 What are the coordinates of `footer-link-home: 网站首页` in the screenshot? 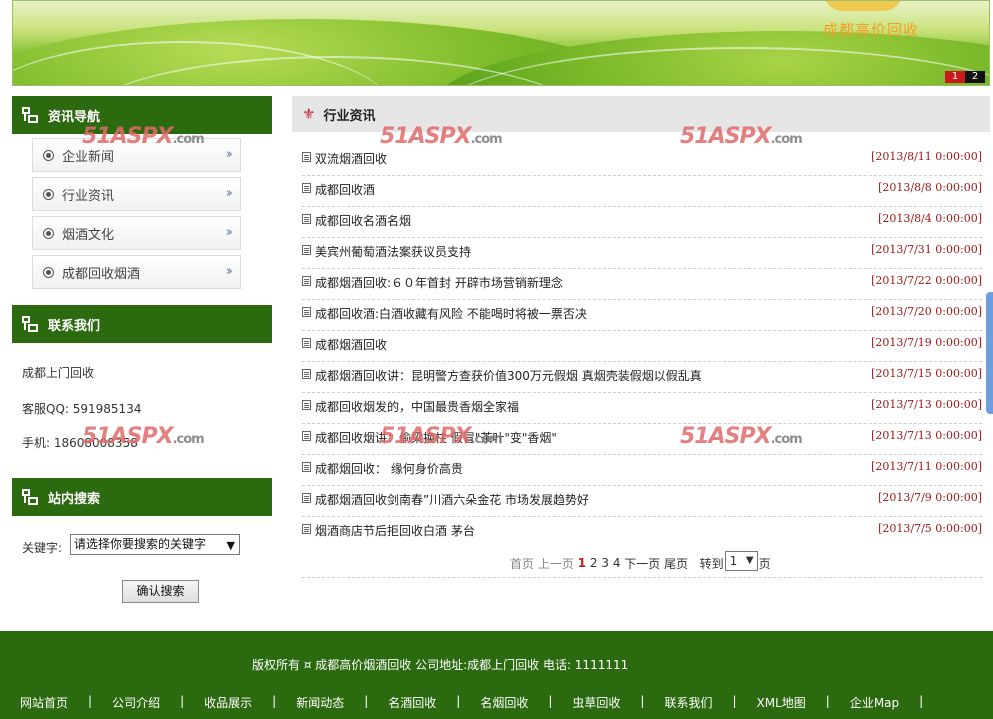 It's located at (44, 702).